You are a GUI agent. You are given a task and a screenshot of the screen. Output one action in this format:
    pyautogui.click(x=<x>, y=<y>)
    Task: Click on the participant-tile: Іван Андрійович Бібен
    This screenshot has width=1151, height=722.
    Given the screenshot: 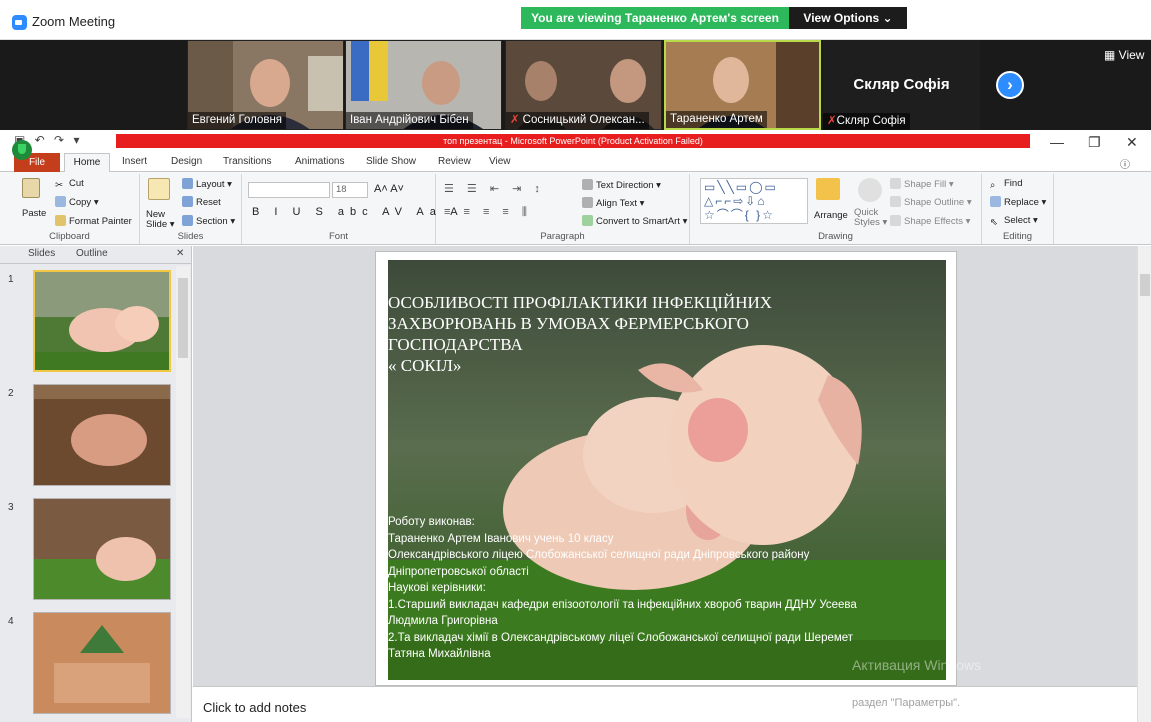 What is the action you would take?
    pyautogui.click(x=423, y=85)
    